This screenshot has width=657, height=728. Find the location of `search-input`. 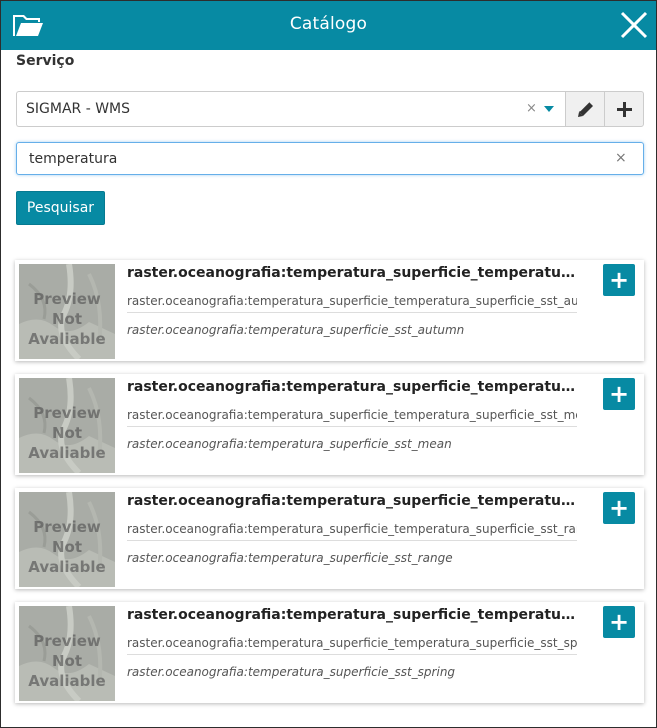

search-input is located at coordinates (319, 159).